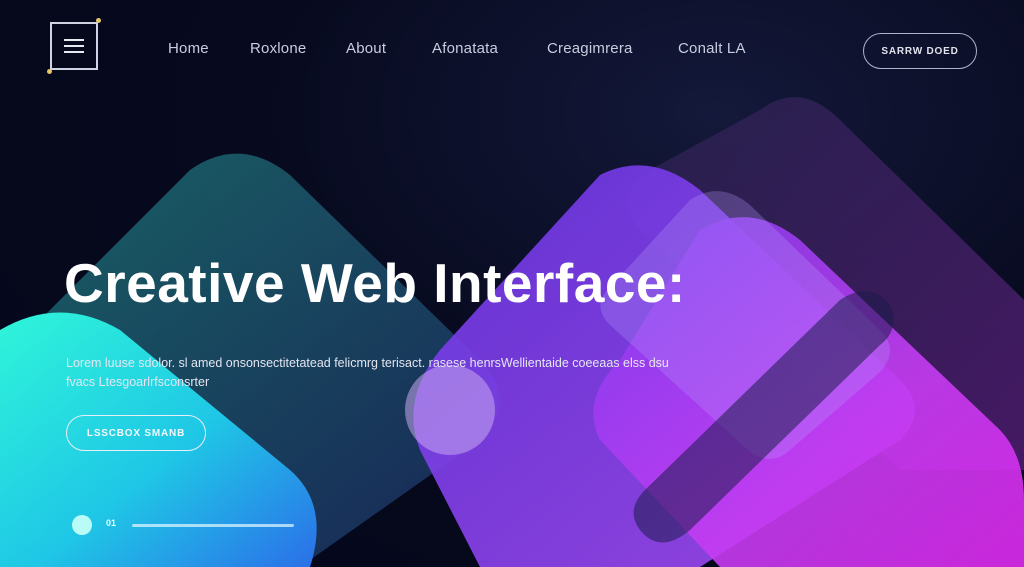 The image size is (1024, 567). What do you see at coordinates (465, 48) in the screenshot?
I see `nav-afonatata: Afonatata` at bounding box center [465, 48].